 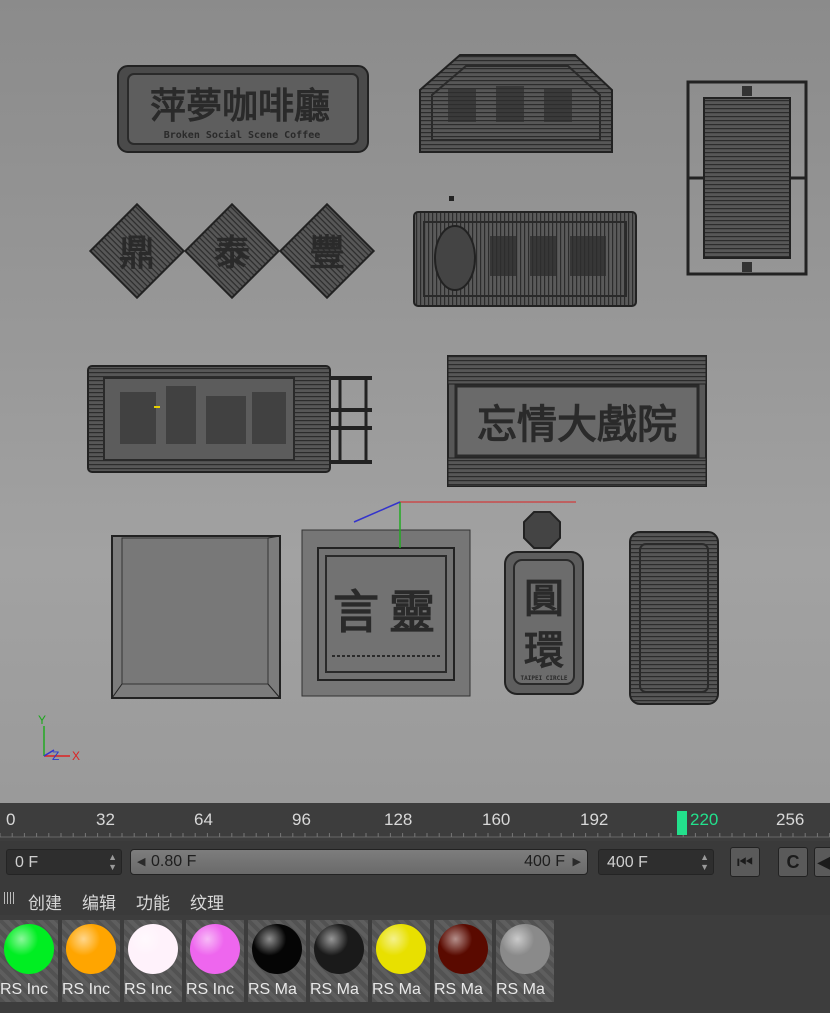 What do you see at coordinates (64, 862) in the screenshot?
I see `start-frame-field: 0 F ▲ ▼` at bounding box center [64, 862].